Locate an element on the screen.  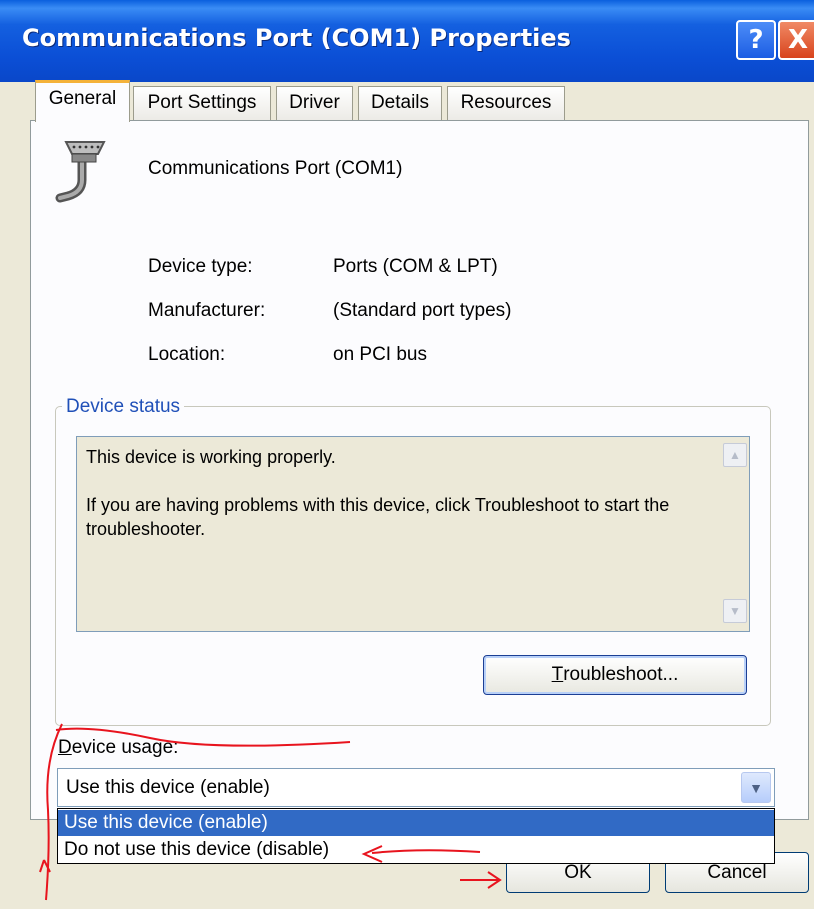
manufacturer-label: Manufacturer: is located at coordinates (207, 310).